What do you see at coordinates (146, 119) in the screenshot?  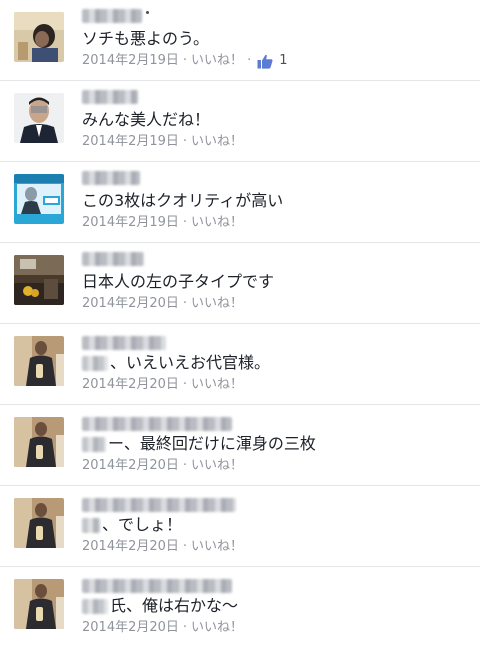 I see `comment-text: みんな美人だね！` at bounding box center [146, 119].